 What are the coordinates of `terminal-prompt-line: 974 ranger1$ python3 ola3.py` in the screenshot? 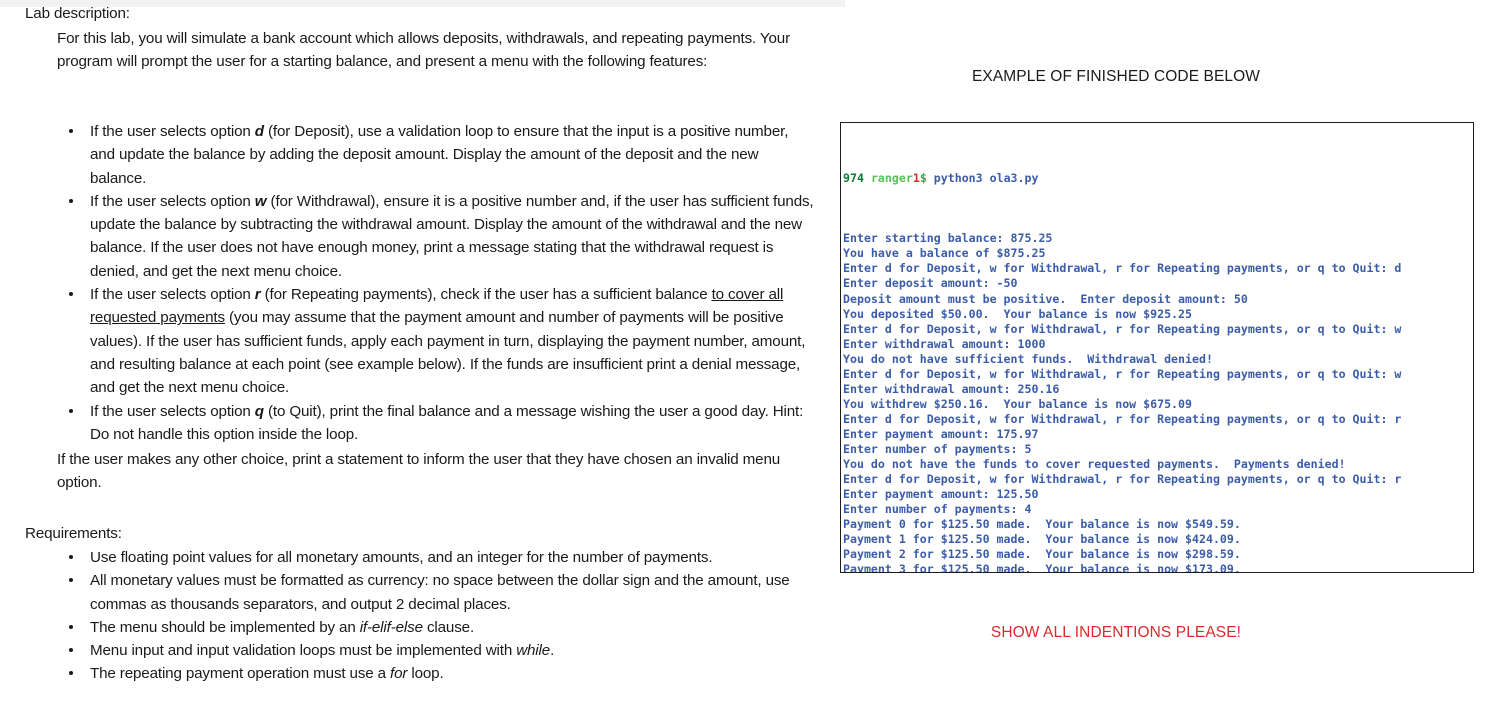 It's located at (1158, 178).